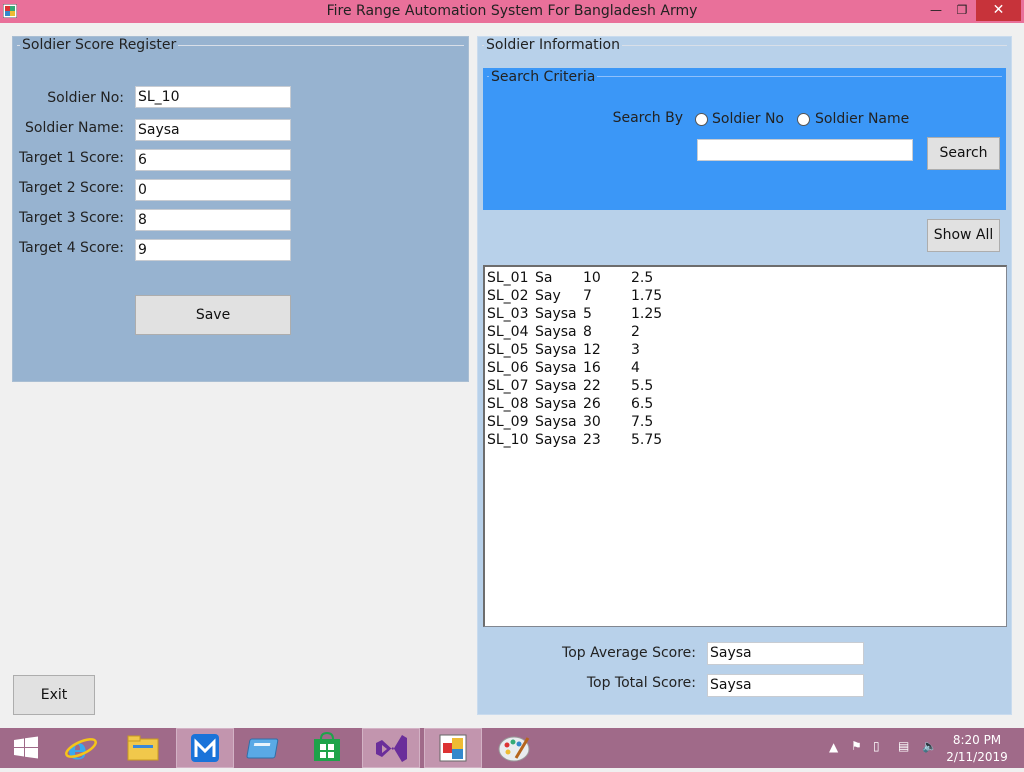 The width and height of the screenshot is (1024, 772). I want to click on top-average-label: Top Average Score:, so click(629, 653).